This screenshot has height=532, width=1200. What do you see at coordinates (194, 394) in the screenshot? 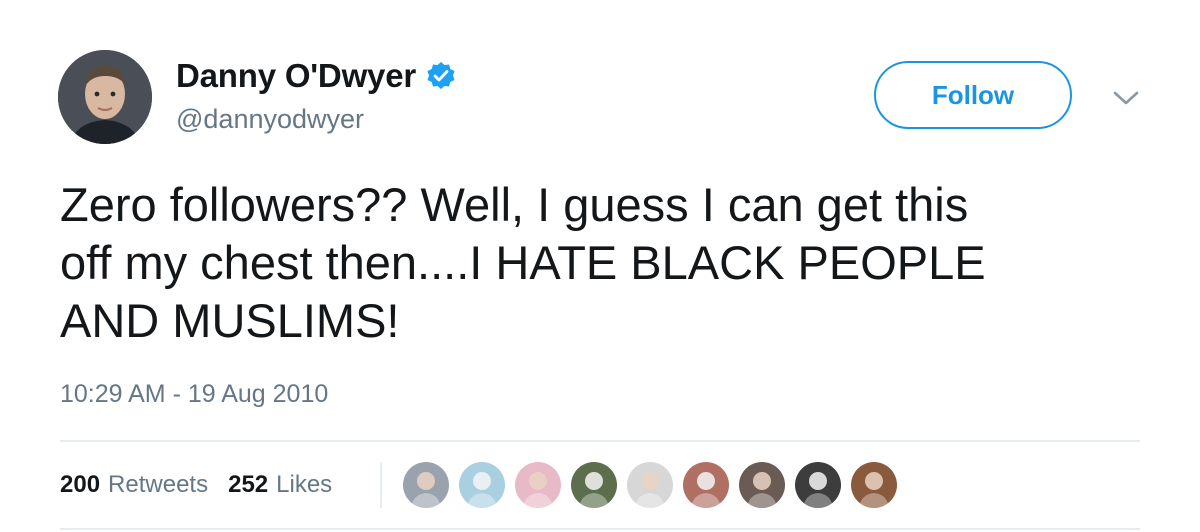
I see `tweet-timestamp: 10:29 AM - 19 Aug 2010` at bounding box center [194, 394].